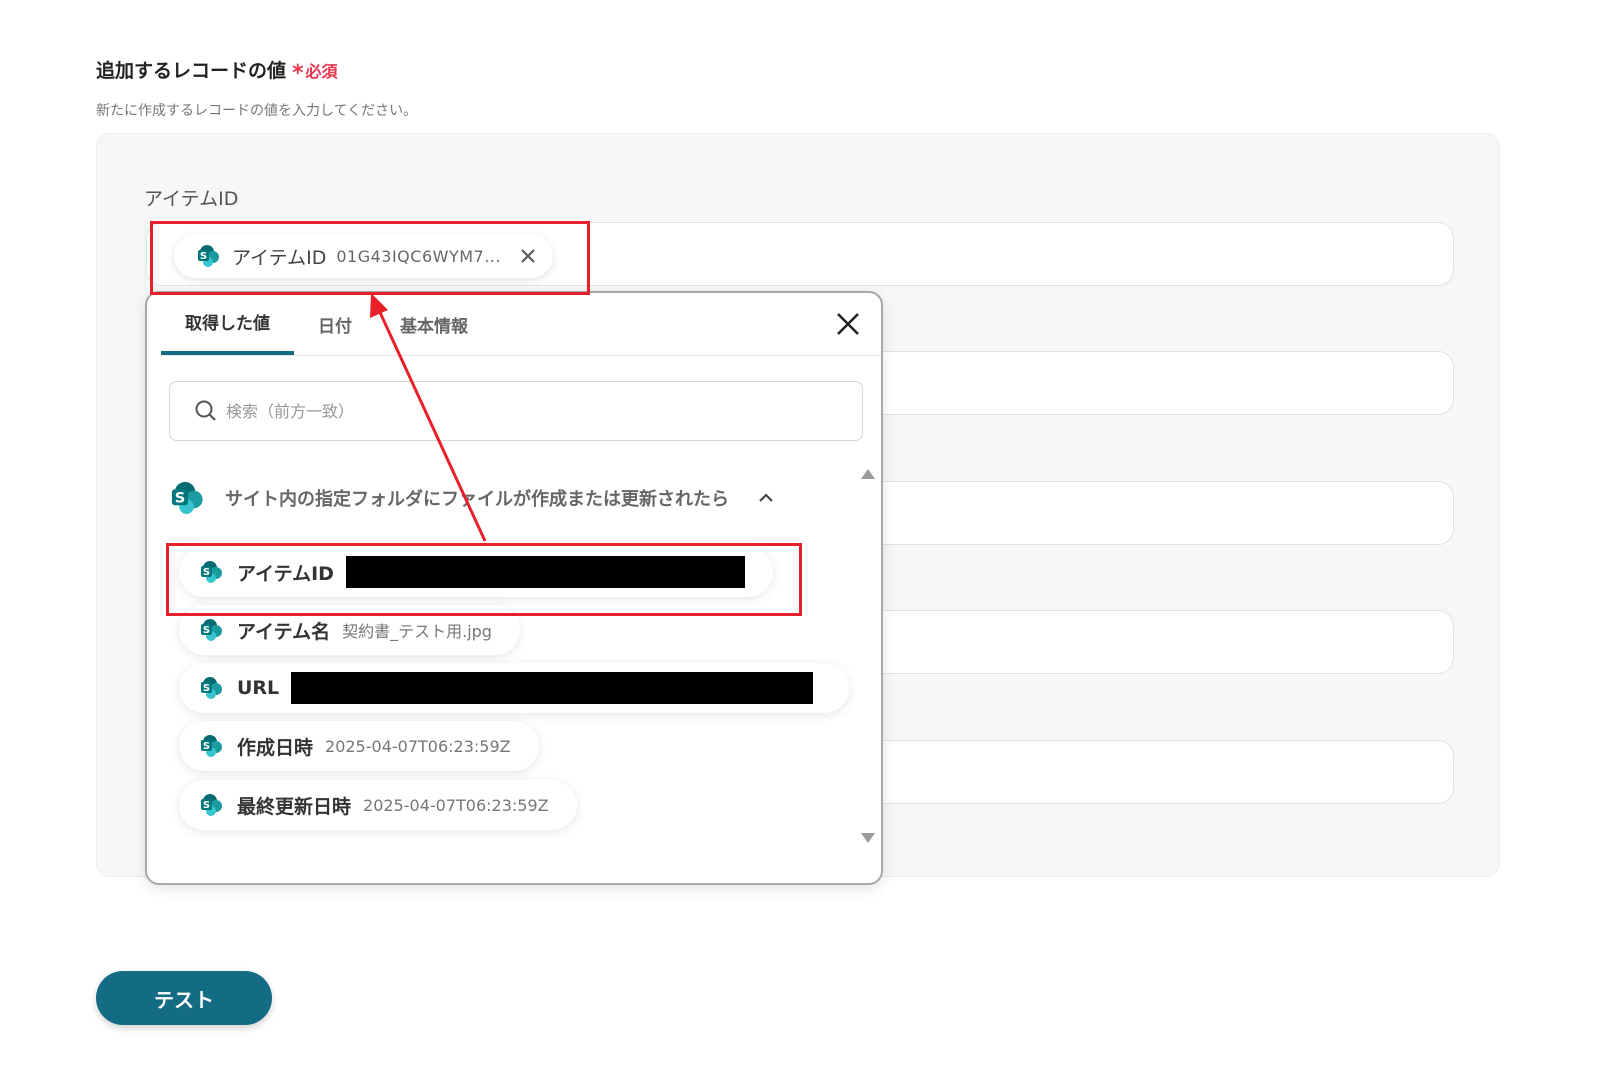 This screenshot has height=1082, width=1600. I want to click on group-header: S サイト内の指定フォルダにファイルが作成または更新されたら, so click(472, 498).